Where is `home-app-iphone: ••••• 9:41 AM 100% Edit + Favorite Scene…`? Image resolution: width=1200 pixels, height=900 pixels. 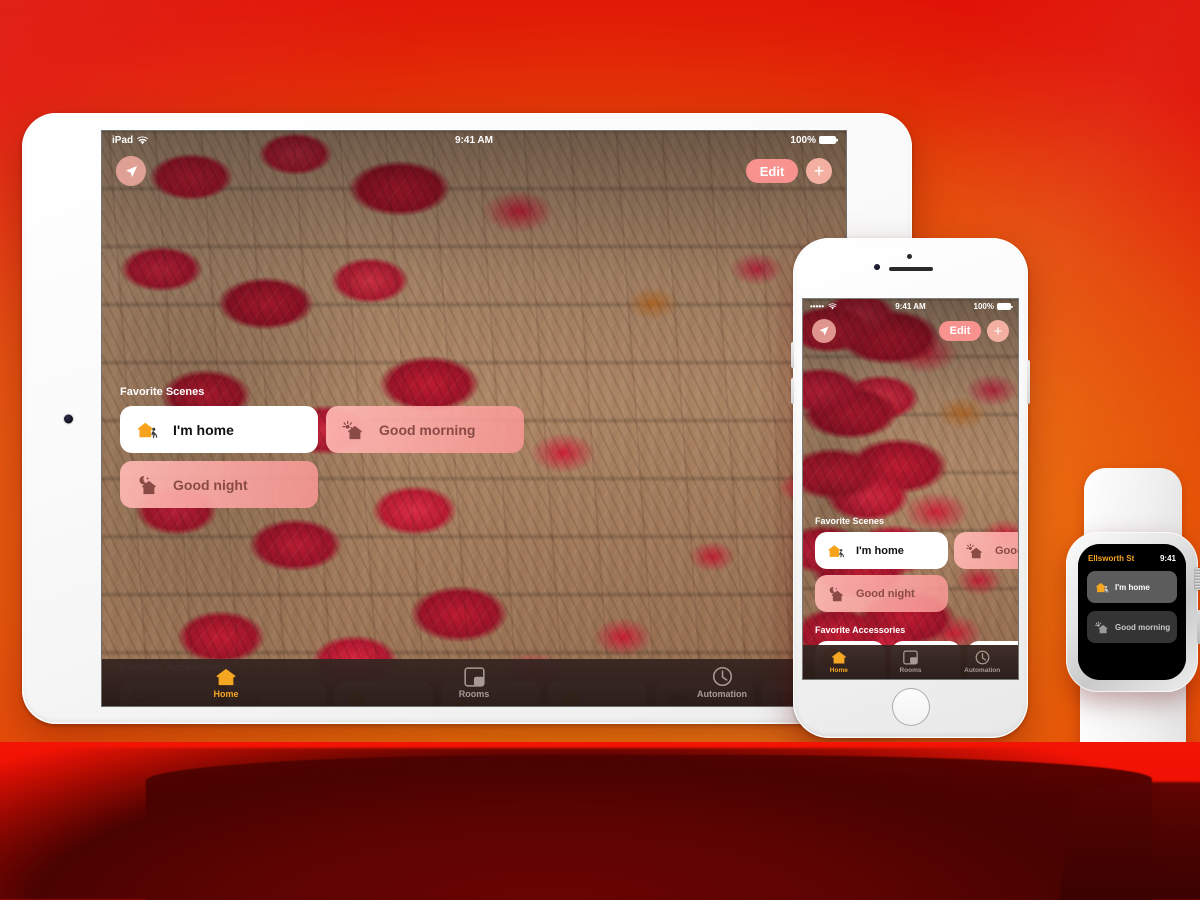
home-app-iphone: ••••• 9:41 AM 100% Edit + Favorite Scene… is located at coordinates (910, 489).